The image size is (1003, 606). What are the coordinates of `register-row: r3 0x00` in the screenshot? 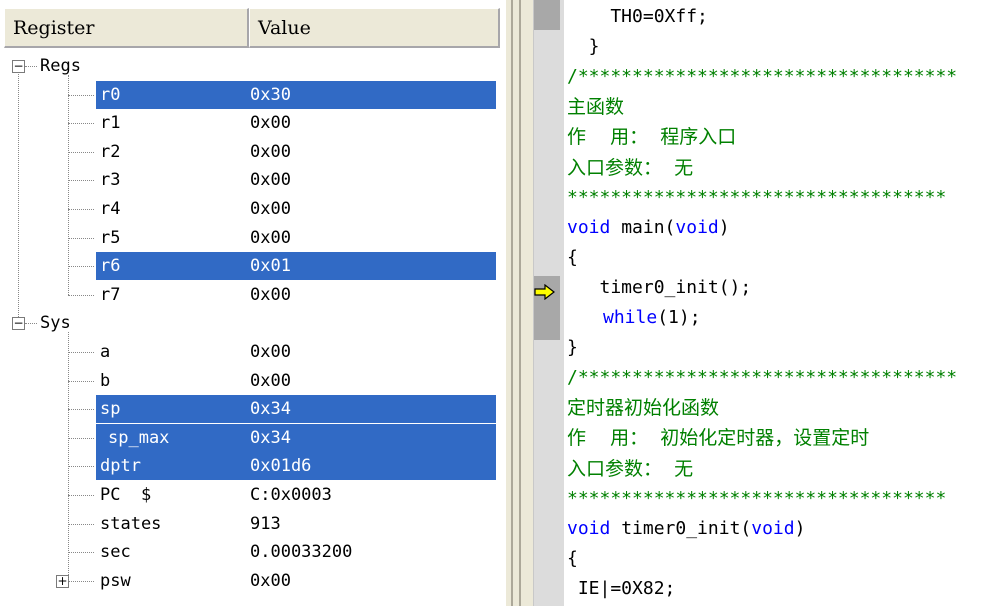 It's located at (250, 180).